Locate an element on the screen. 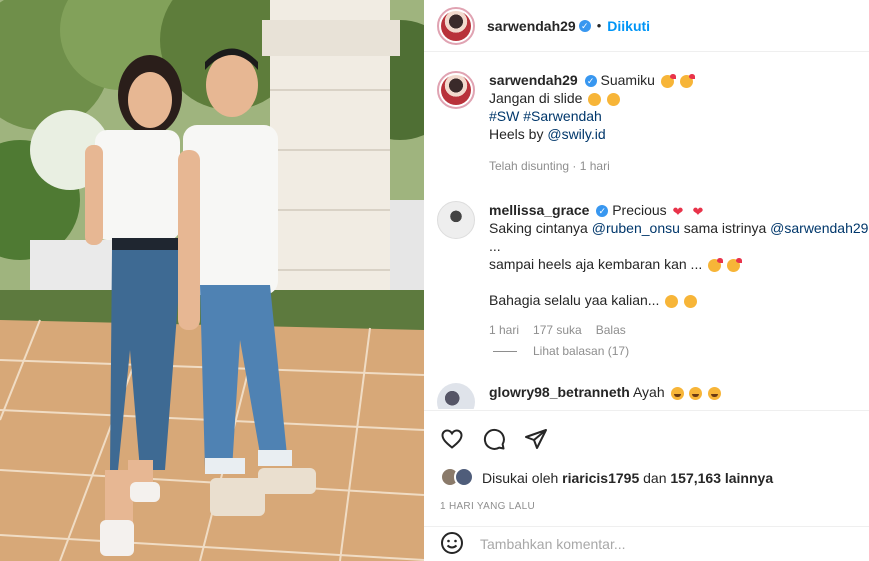 The width and height of the screenshot is (869, 561). comment-text: Saking cintanya is located at coordinates (538, 228).